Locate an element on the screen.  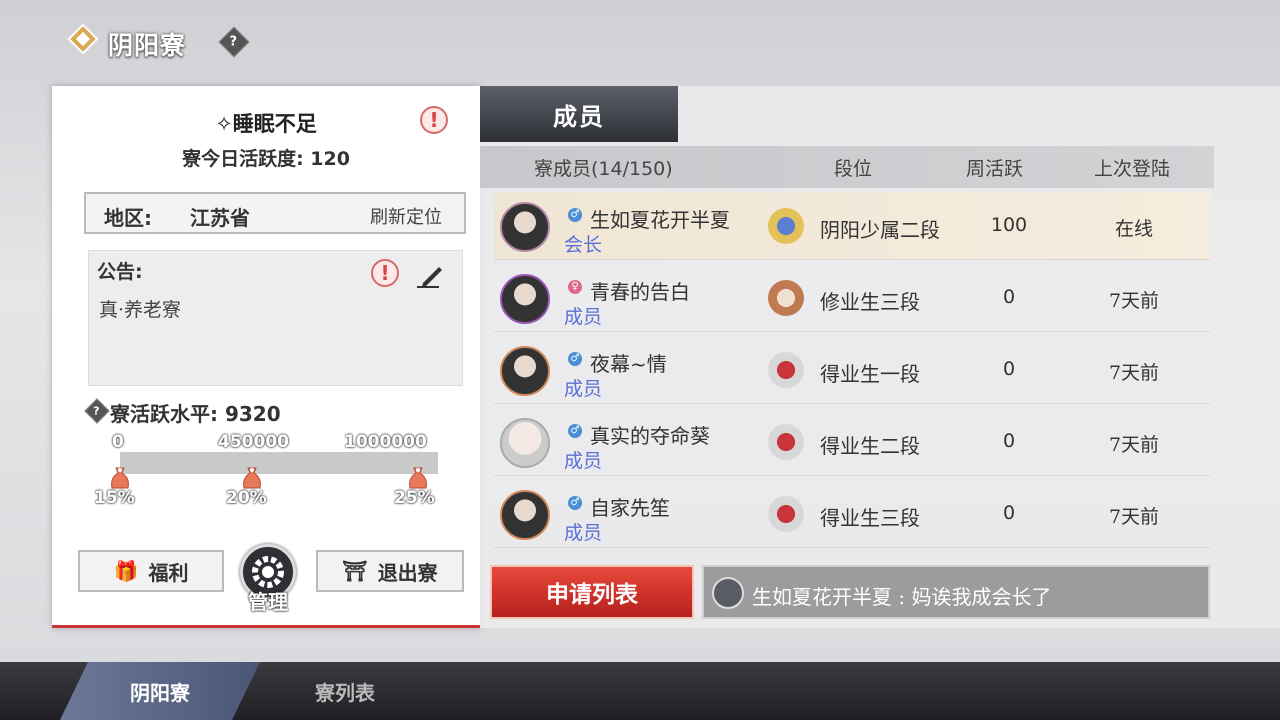
region-value: 江苏省 is located at coordinates (220, 218).